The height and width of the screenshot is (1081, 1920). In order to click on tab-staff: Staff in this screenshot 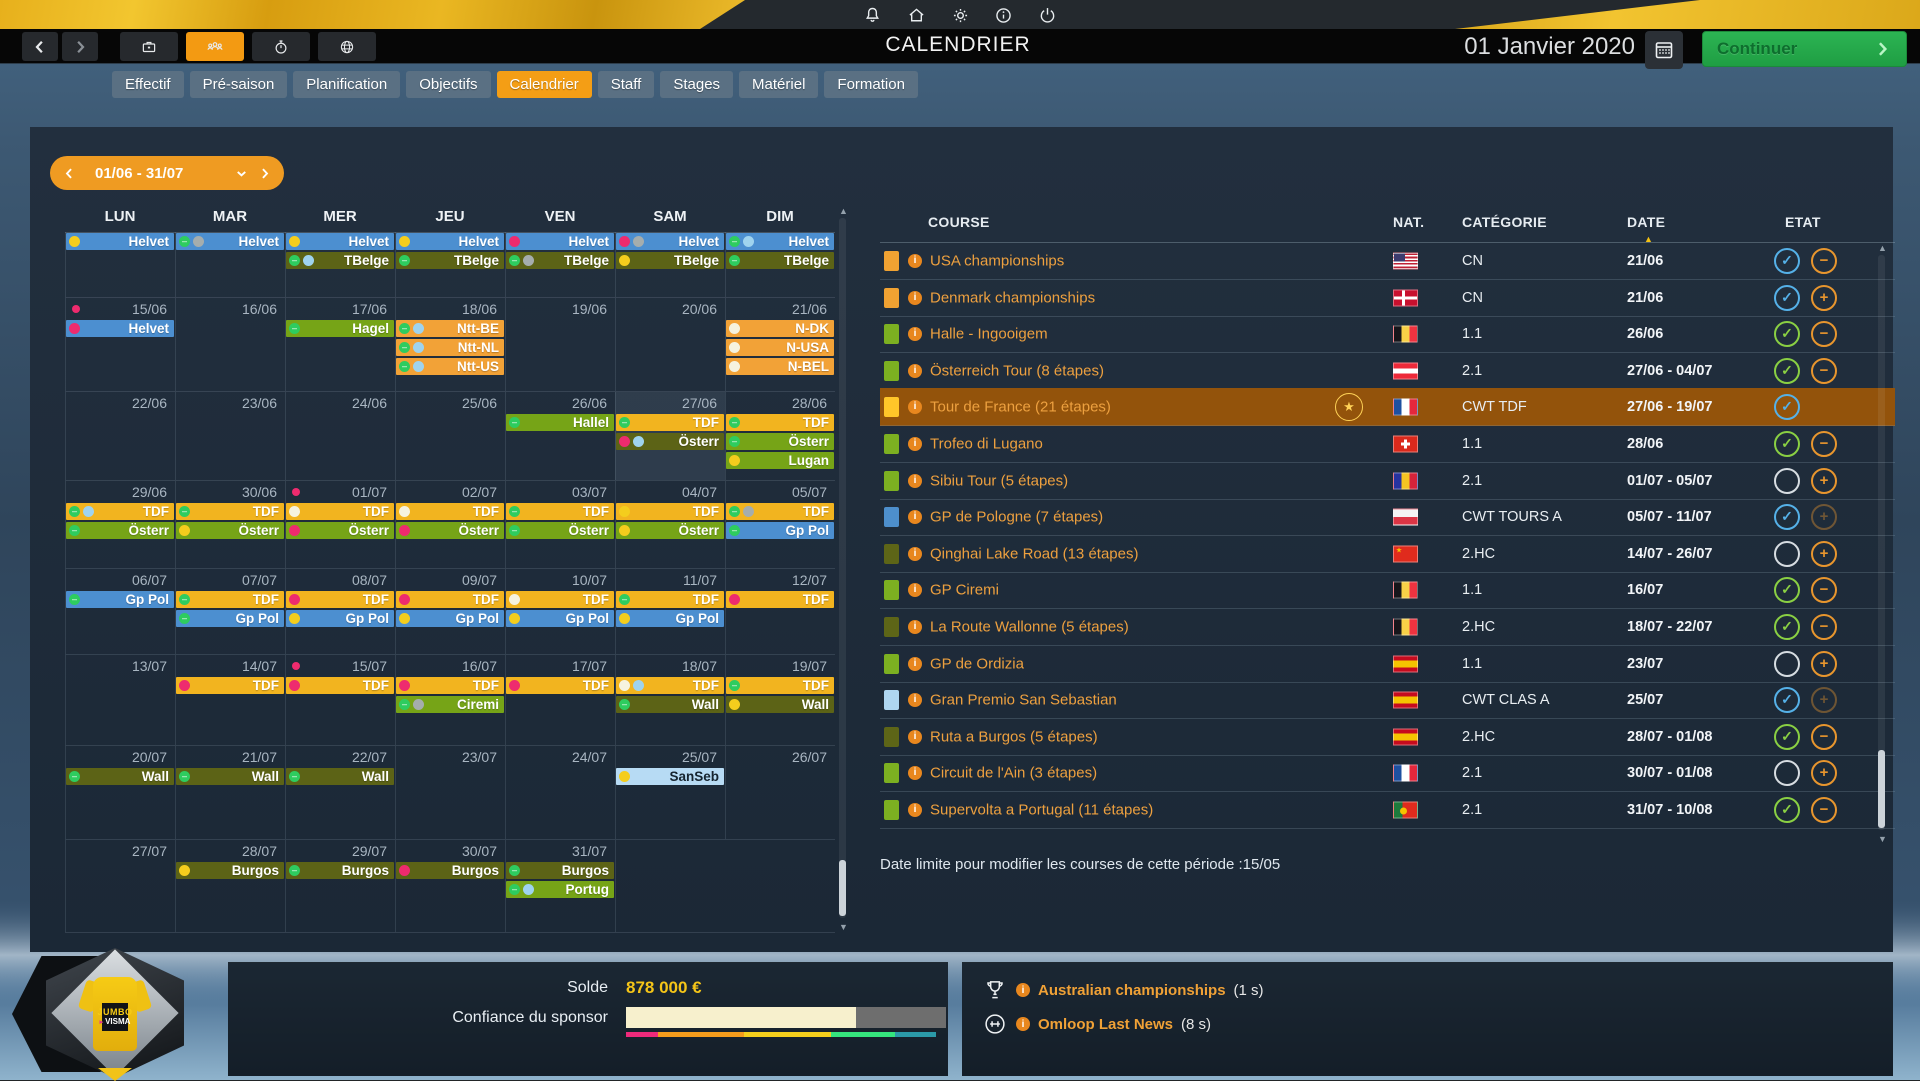, I will do `click(626, 84)`.